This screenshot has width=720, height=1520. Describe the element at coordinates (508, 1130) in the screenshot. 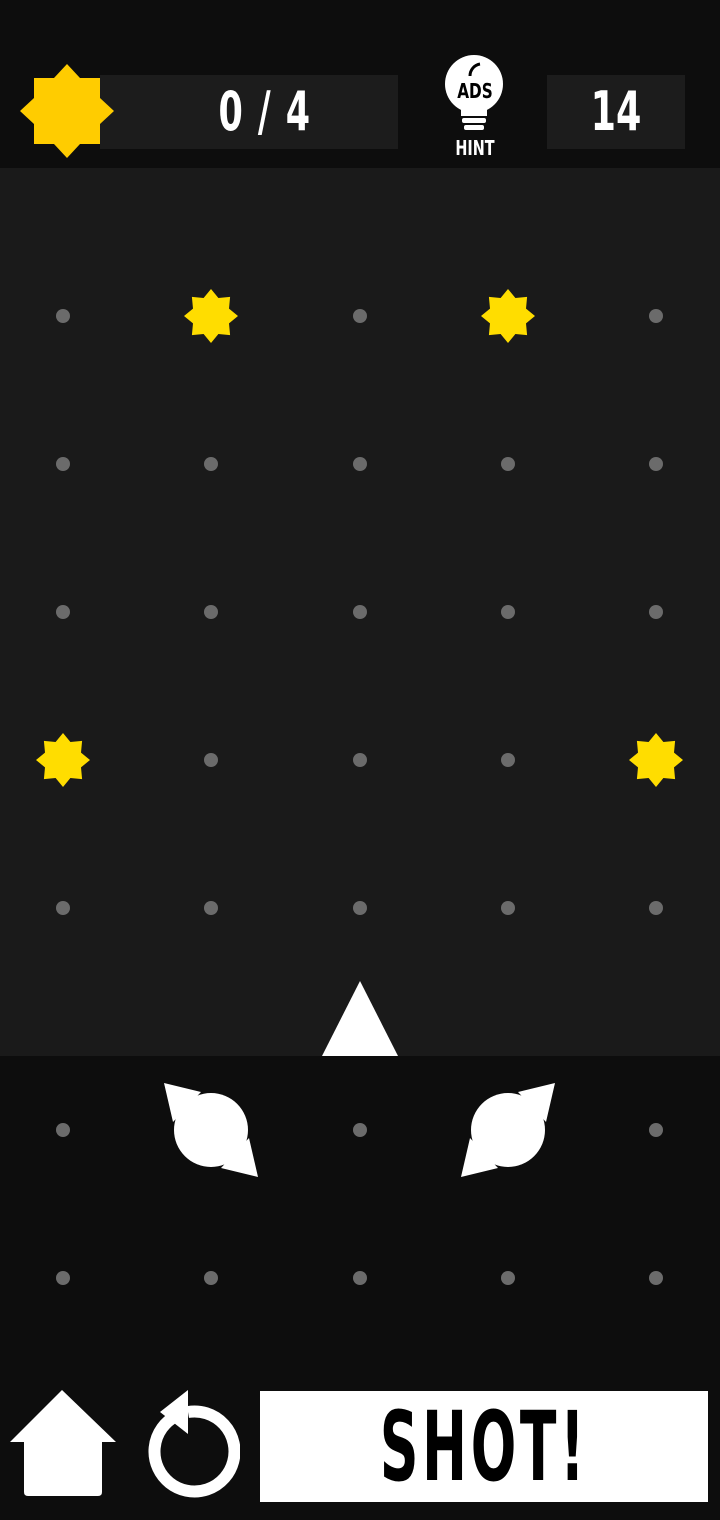

I see `deflector-right` at that location.